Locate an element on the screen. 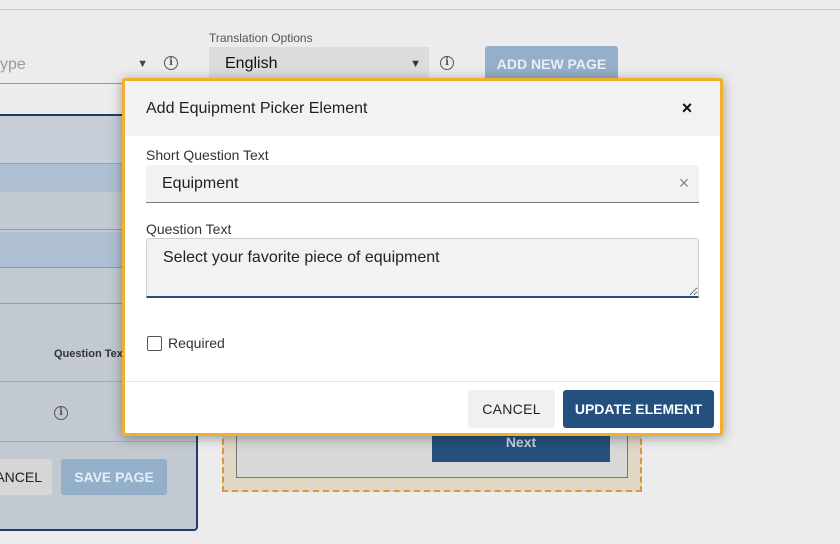  close-icon: × is located at coordinates (687, 108).